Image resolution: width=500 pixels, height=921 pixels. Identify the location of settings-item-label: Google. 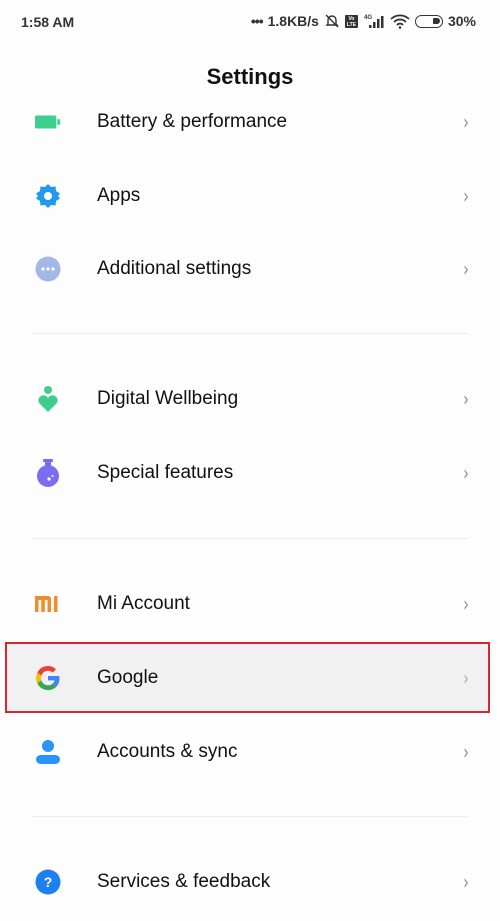
(128, 677).